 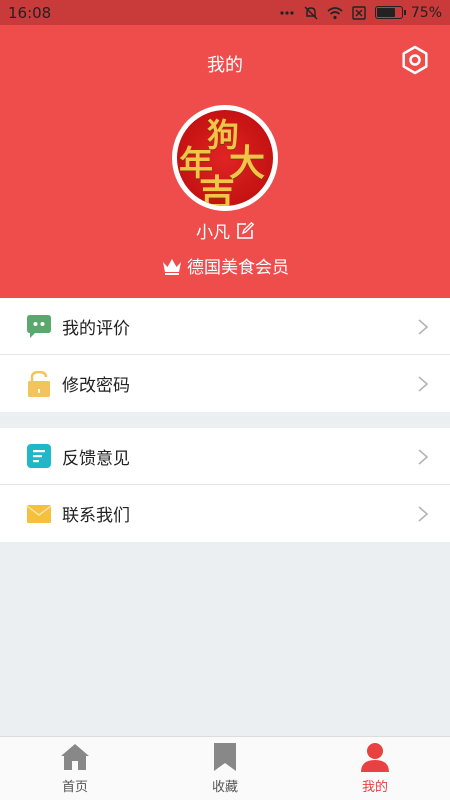 I want to click on page-title: 我的, so click(x=225, y=65).